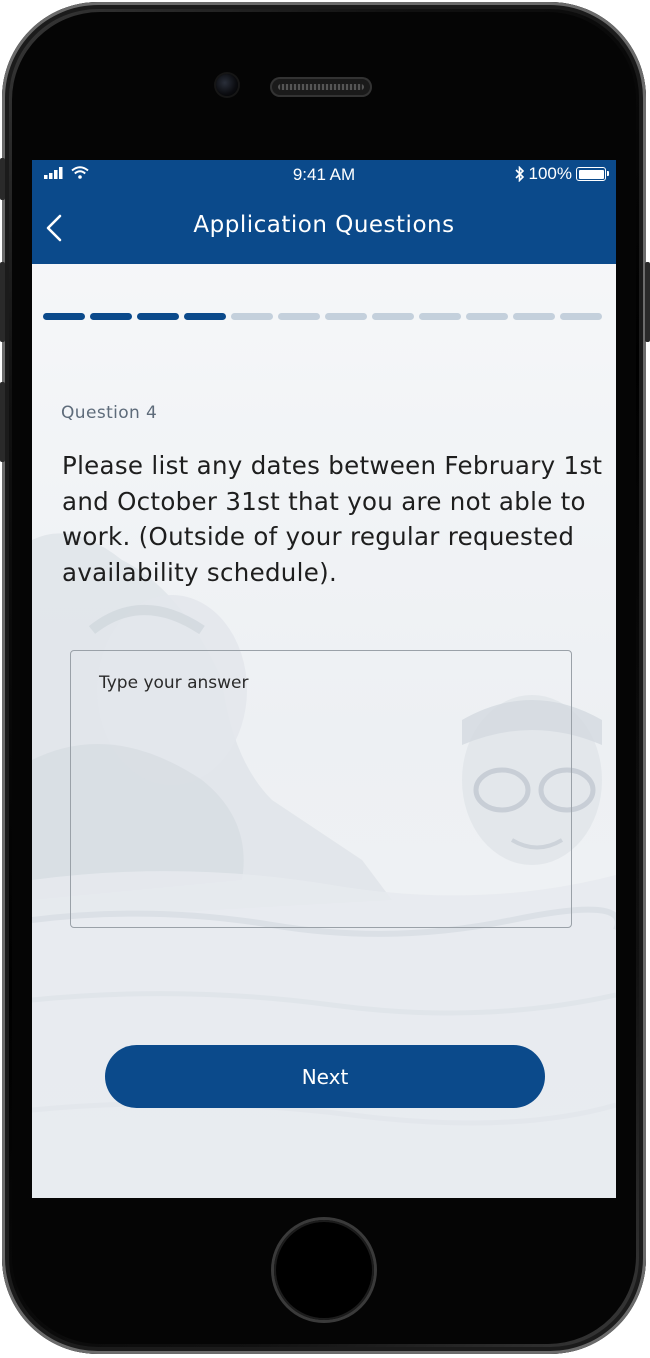 The image size is (650, 1358). What do you see at coordinates (109, 413) in the screenshot?
I see `question-number: Question 4` at bounding box center [109, 413].